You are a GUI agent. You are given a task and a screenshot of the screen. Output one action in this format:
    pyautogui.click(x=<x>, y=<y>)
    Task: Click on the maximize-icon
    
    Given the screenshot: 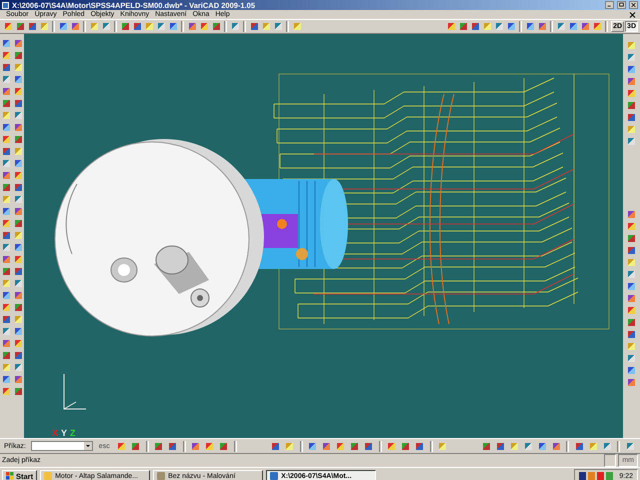 What is the action you would take?
    pyautogui.click(x=621, y=5)
    